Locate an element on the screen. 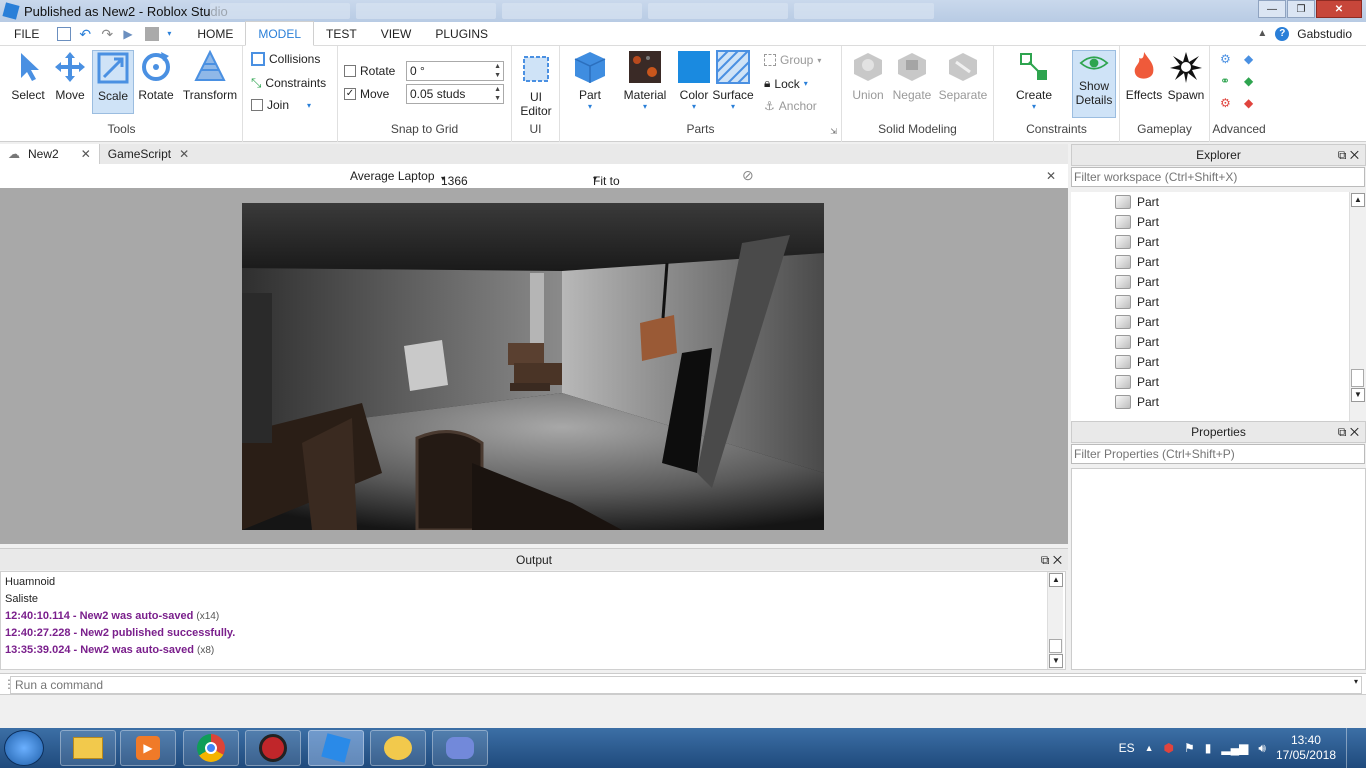 This screenshot has height=768, width=1366. constraints-toggle: ⤡ Constraints is located at coordinates (288, 83).